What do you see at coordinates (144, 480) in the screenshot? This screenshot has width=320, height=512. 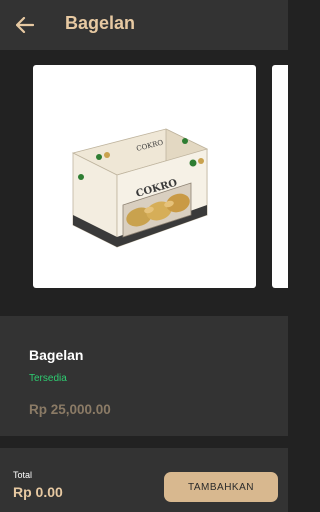 I see `bottom-bar: Total Rp 0.00 TAMBAHKAN` at bounding box center [144, 480].